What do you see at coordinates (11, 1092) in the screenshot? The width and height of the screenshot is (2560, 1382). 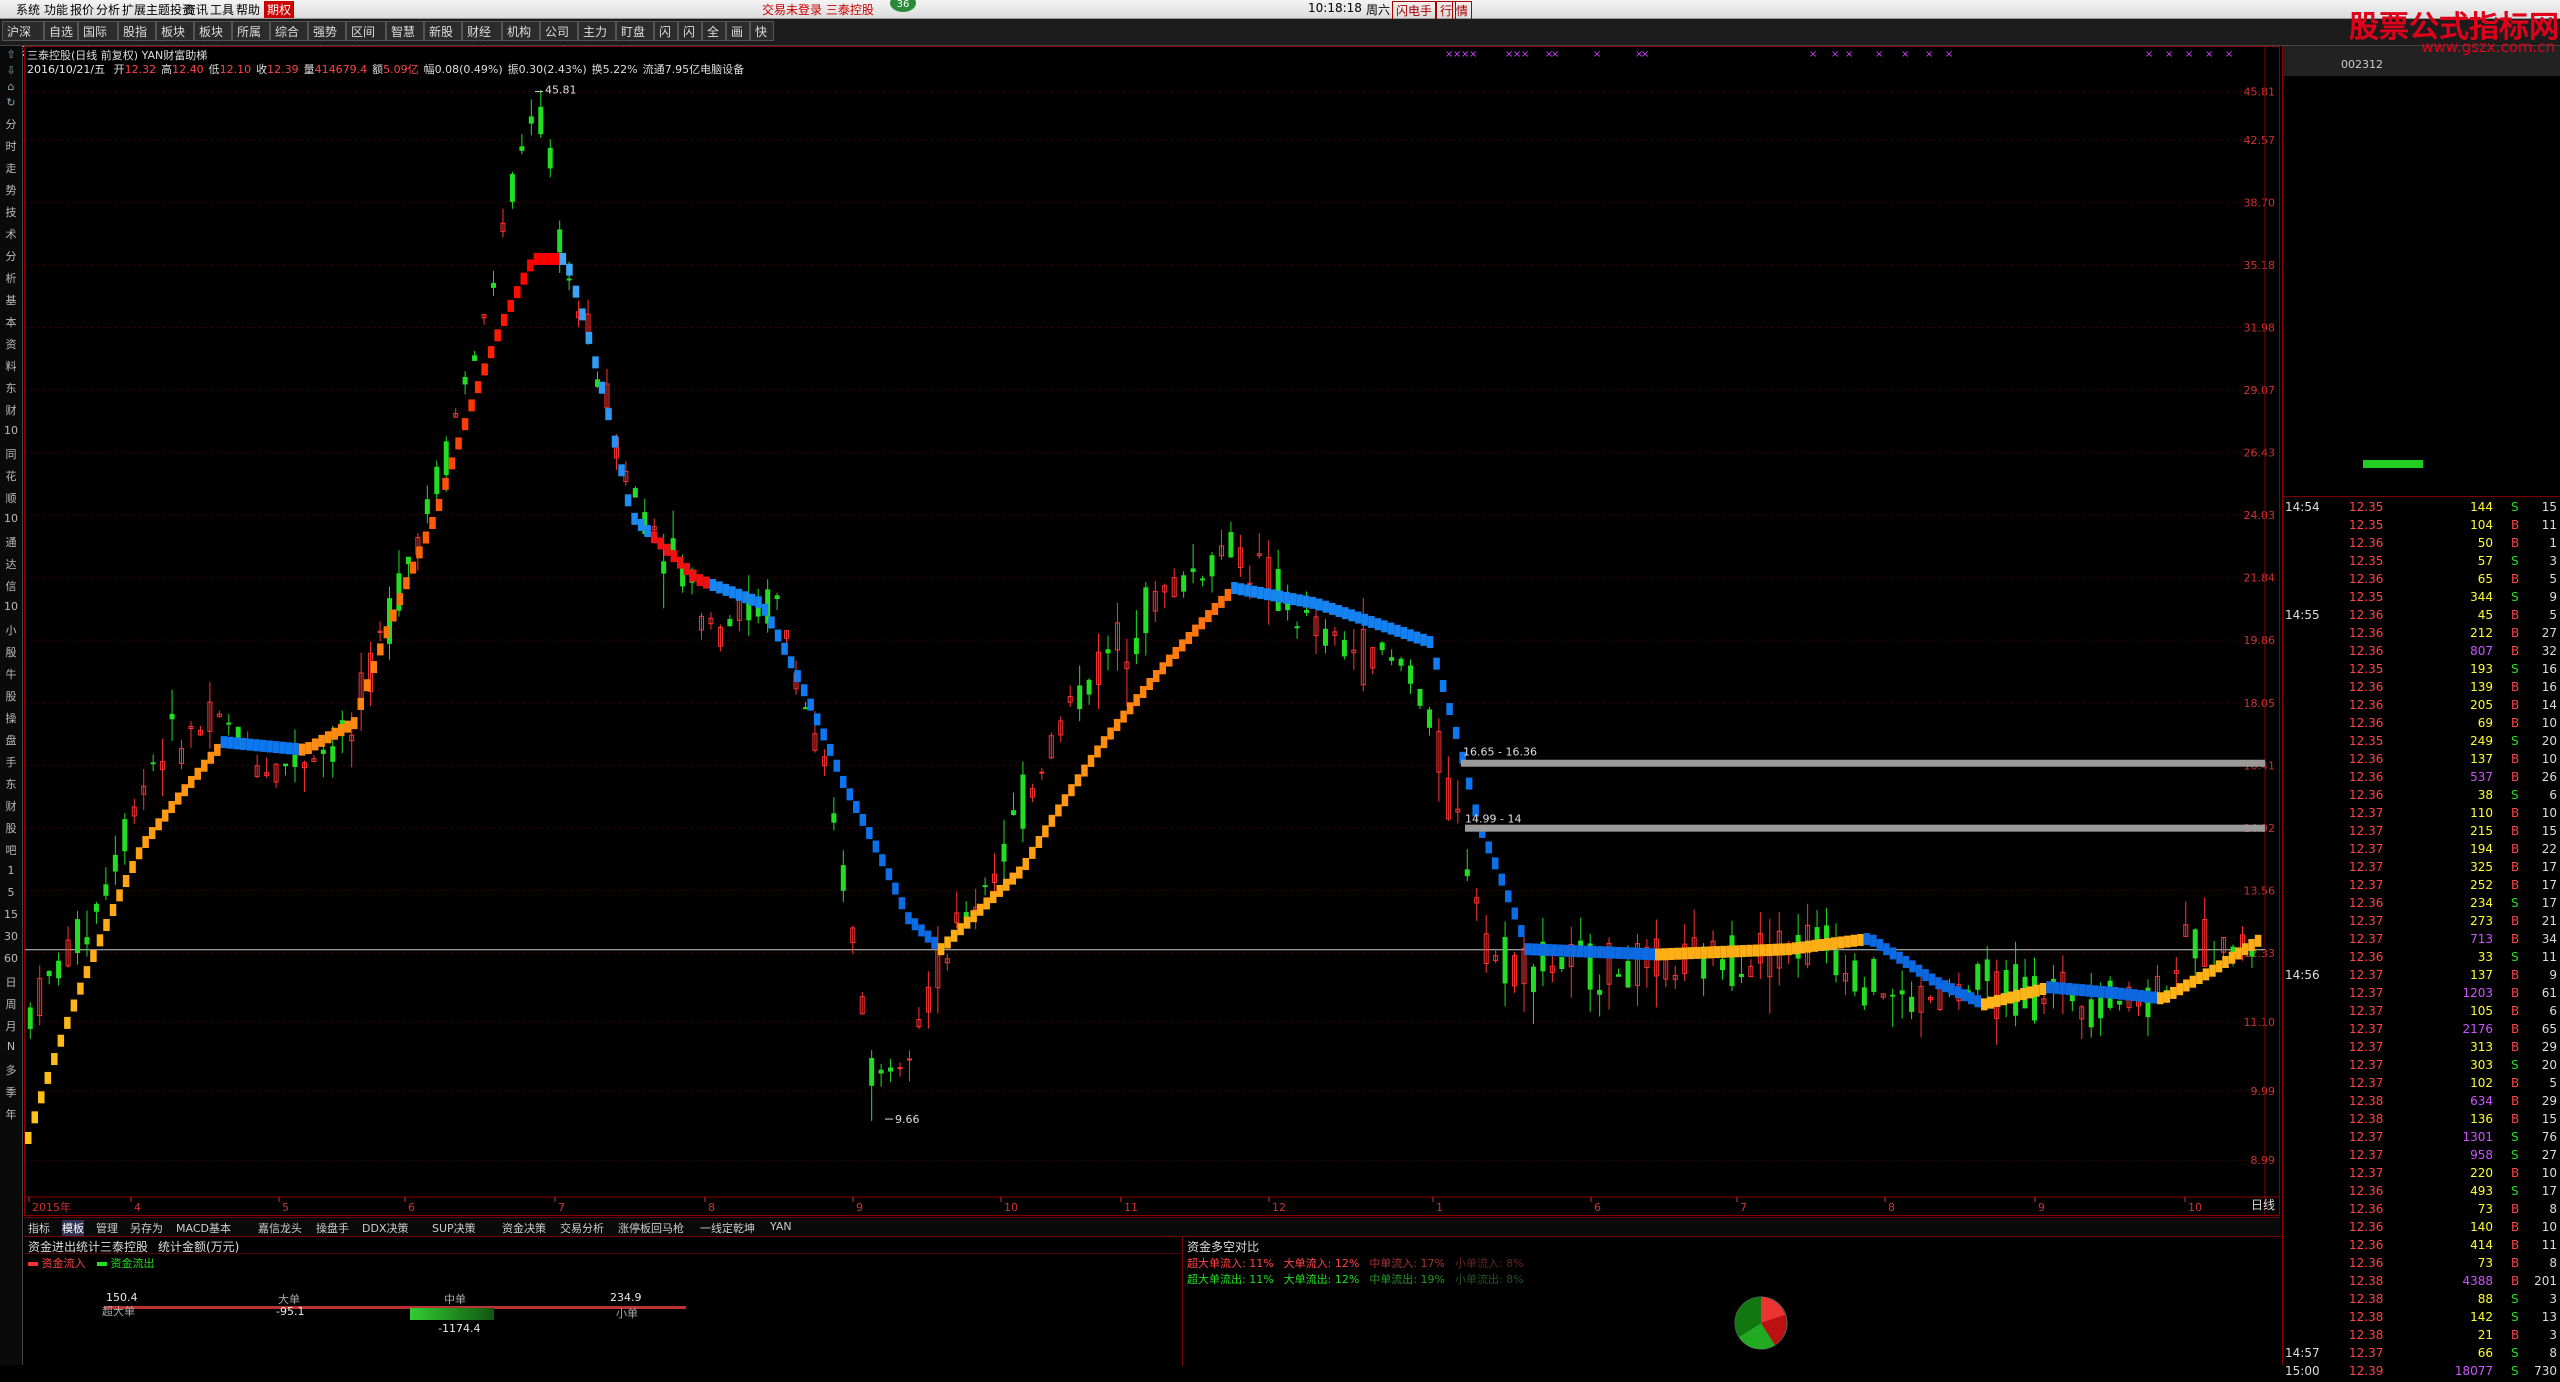 I see `toolbar-item: 季` at bounding box center [11, 1092].